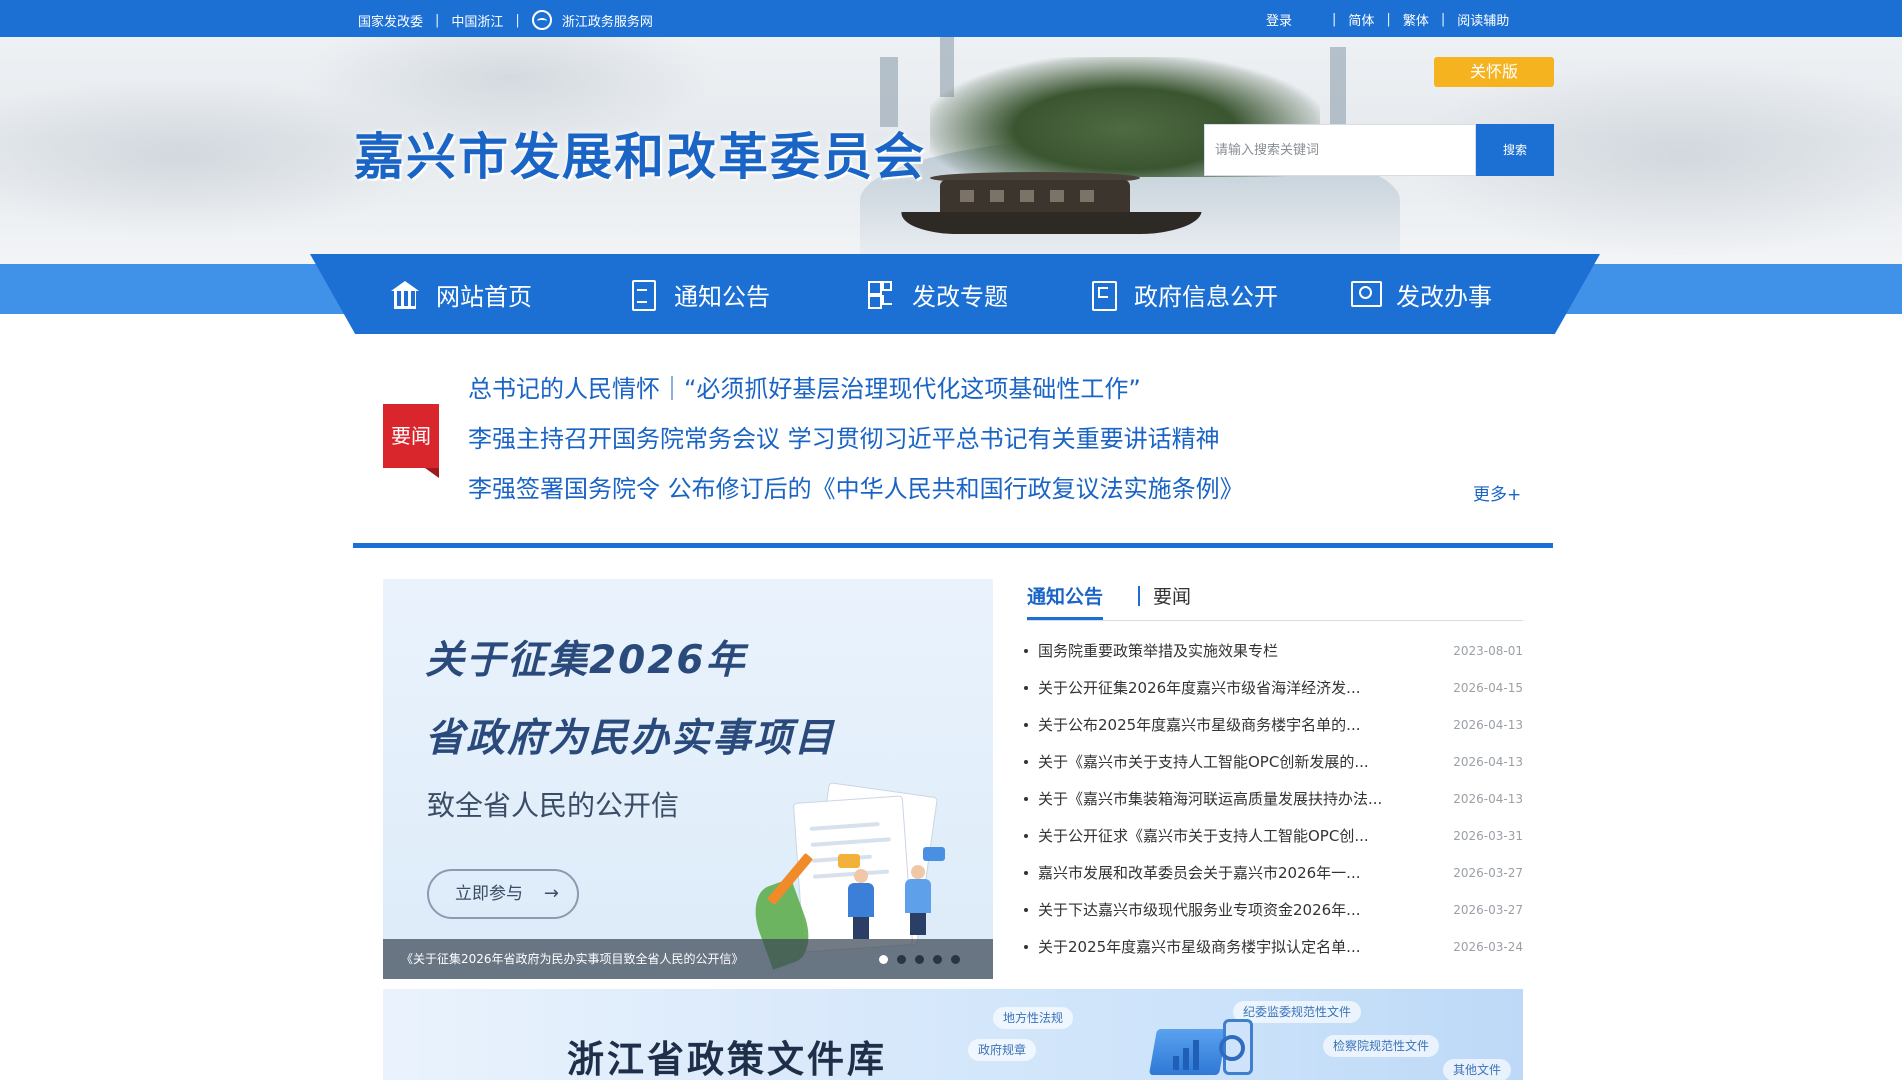 This screenshot has width=1902, height=1080. What do you see at coordinates (390, 20) in the screenshot?
I see `link-ndrc: 国家发改委` at bounding box center [390, 20].